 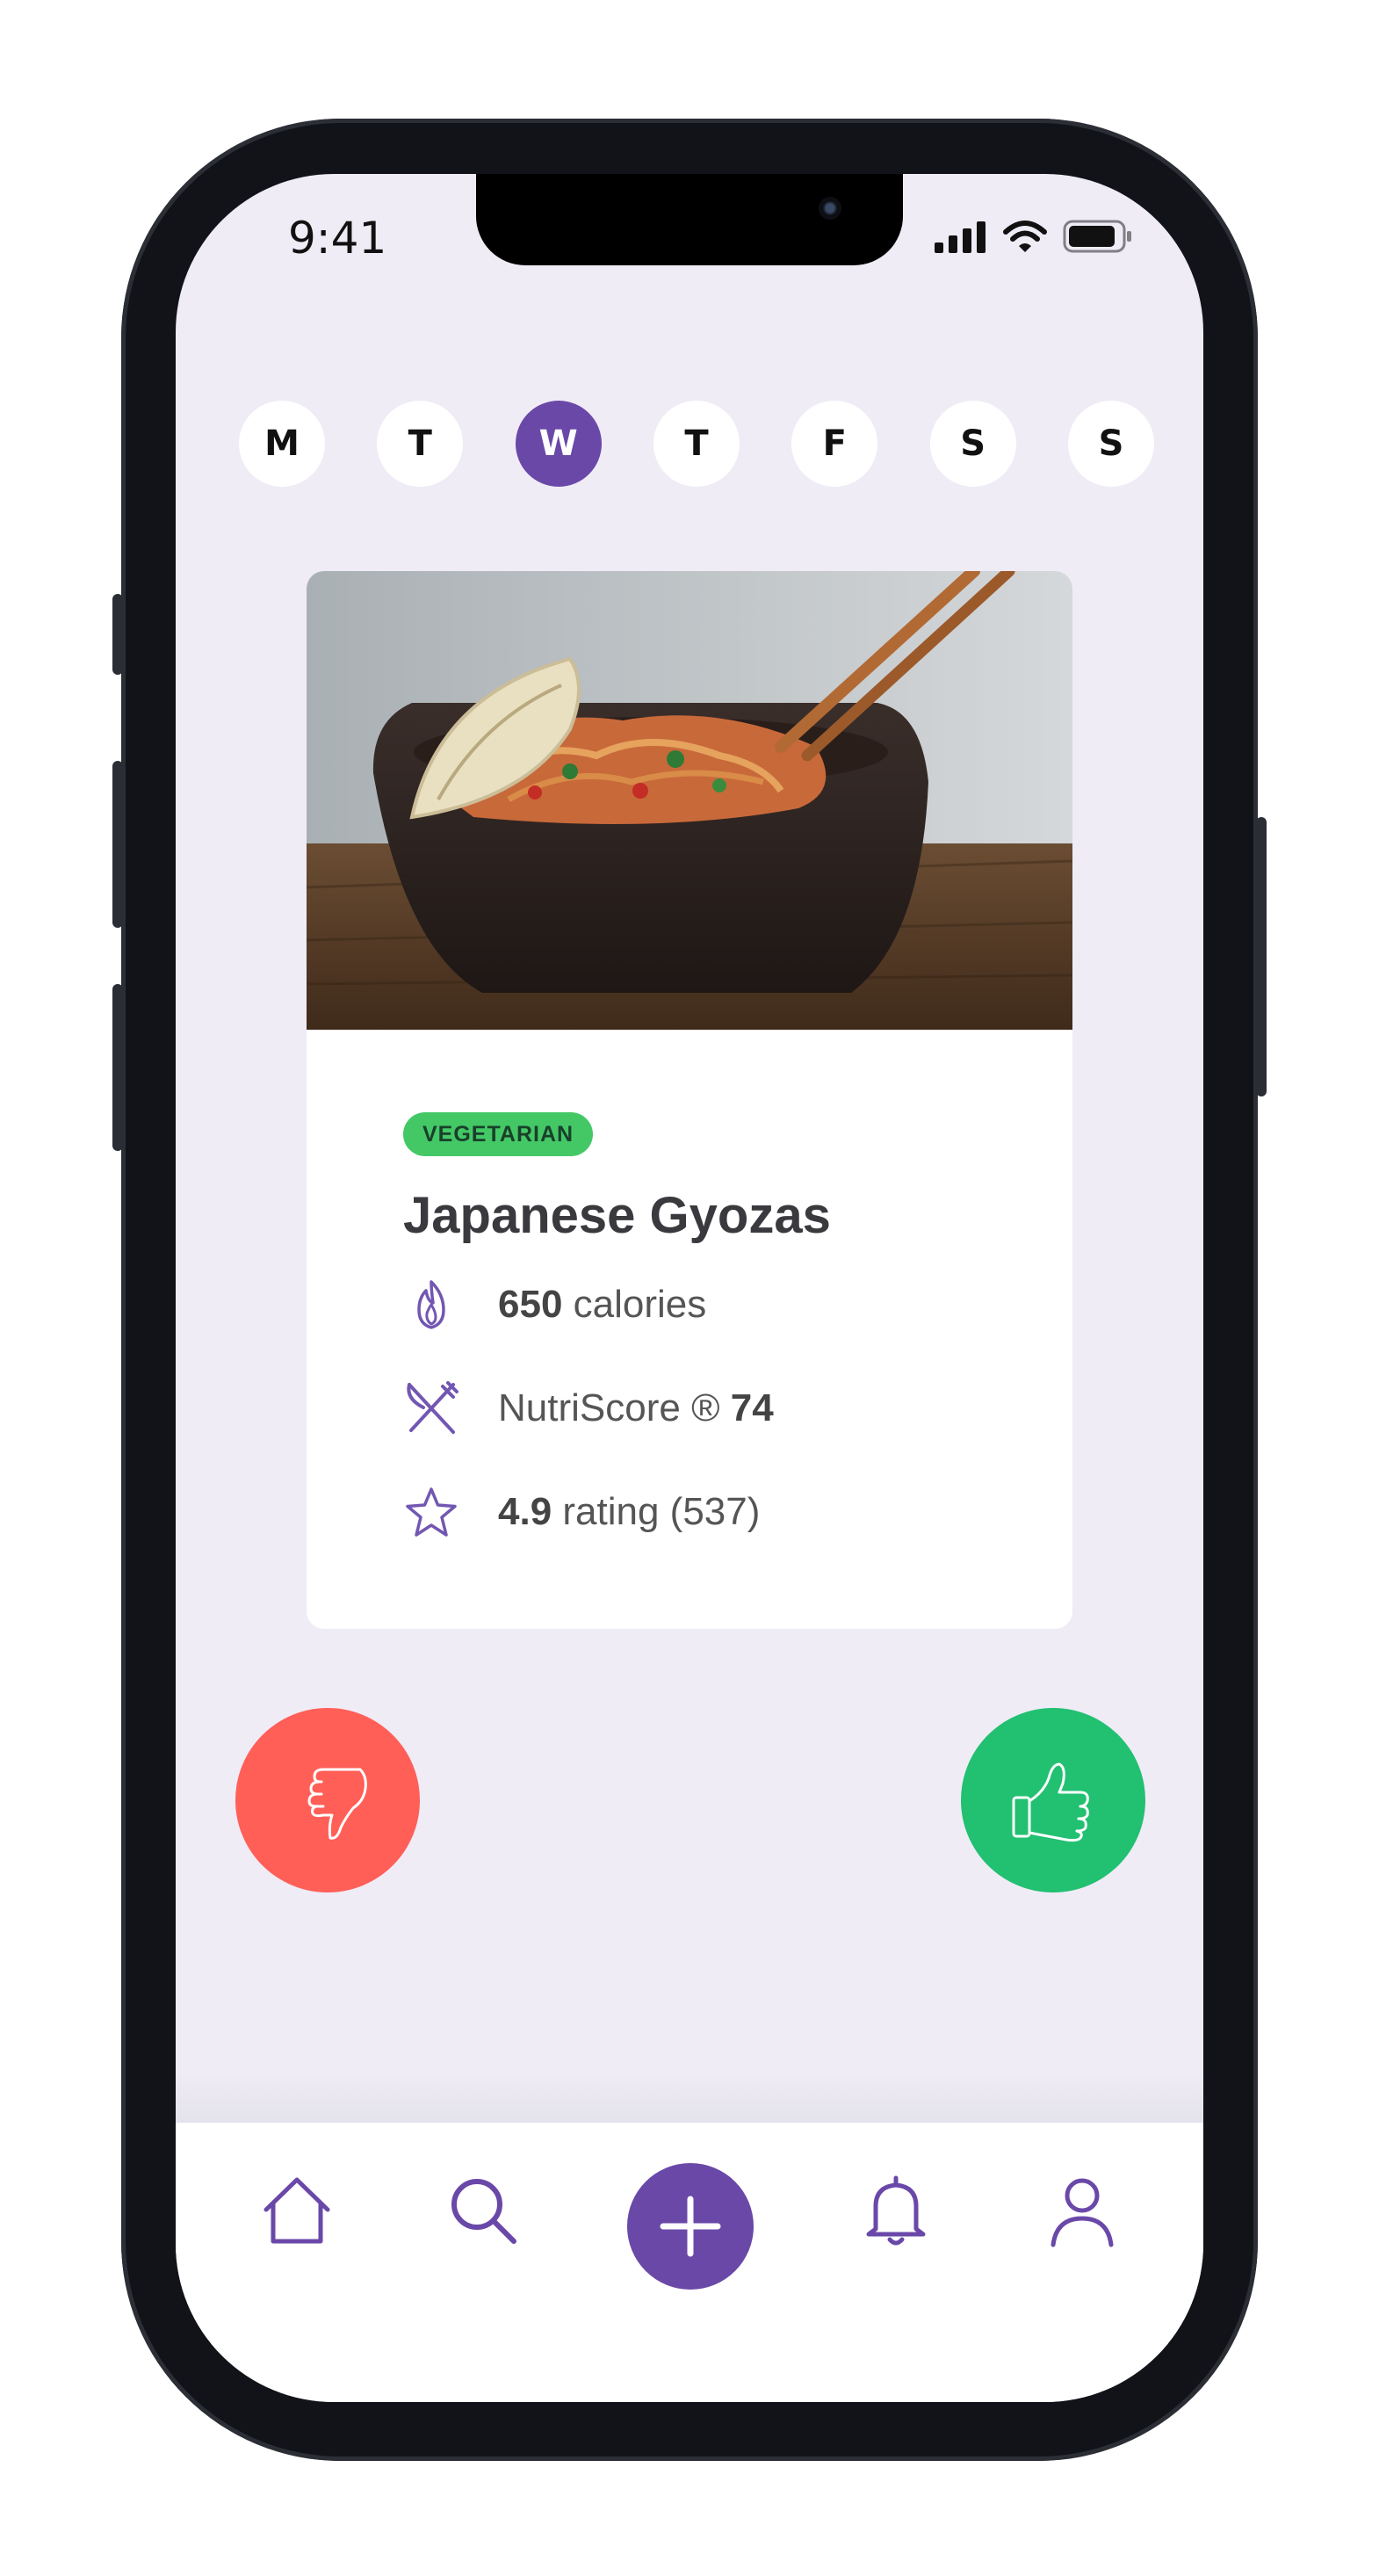 What do you see at coordinates (1110, 444) in the screenshot?
I see `day-sunday: S` at bounding box center [1110, 444].